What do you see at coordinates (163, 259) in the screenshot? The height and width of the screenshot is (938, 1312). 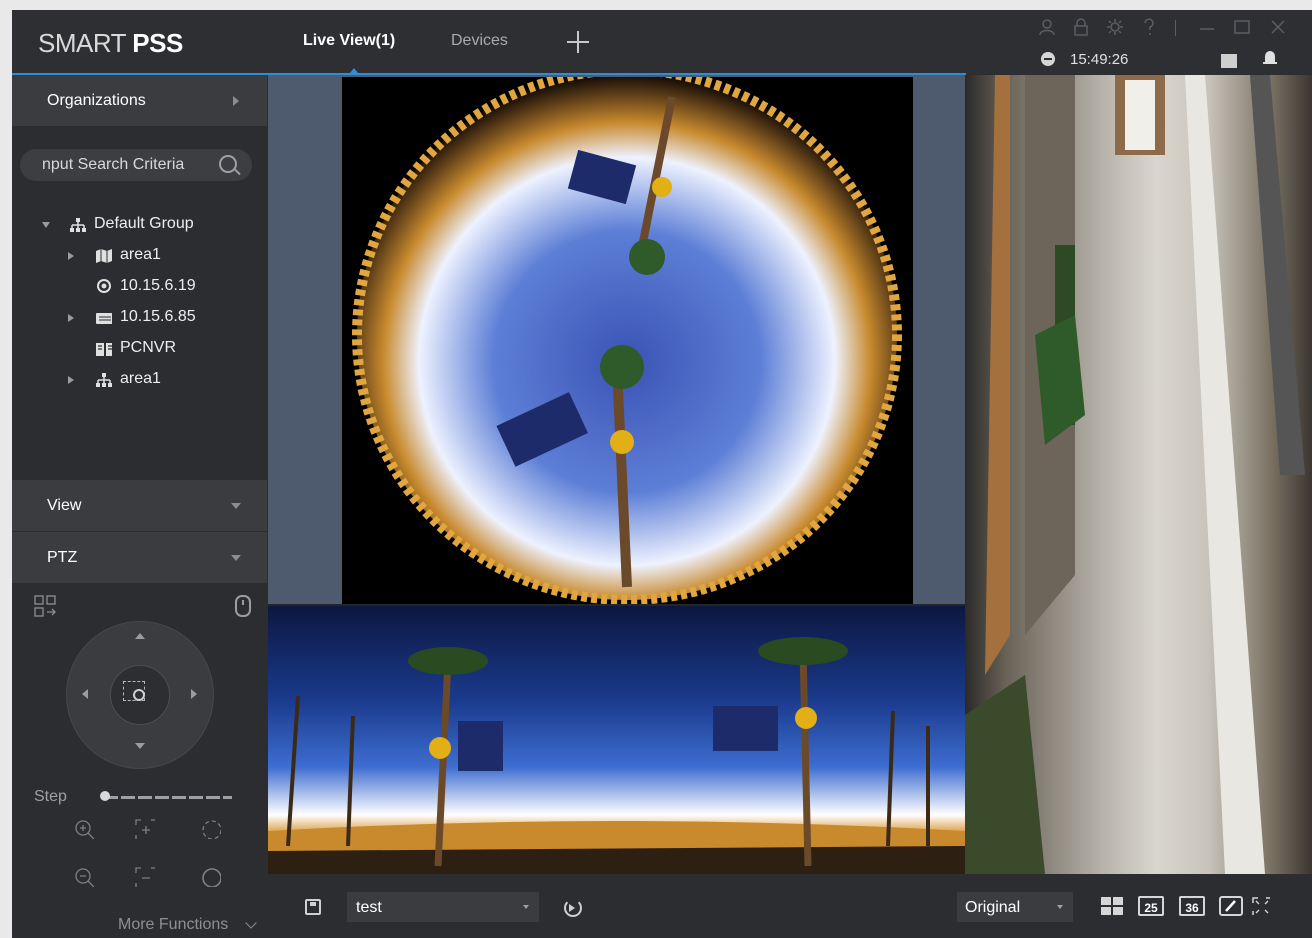 I see `tree-item-area1: area1` at bounding box center [163, 259].